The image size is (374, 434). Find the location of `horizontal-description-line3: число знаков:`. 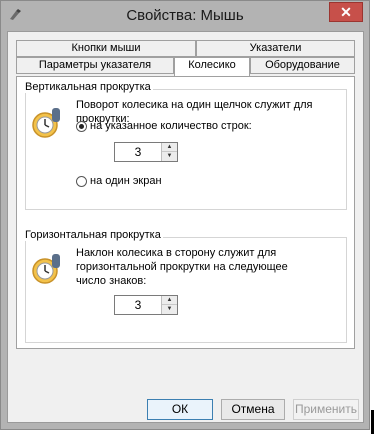

horizontal-description-line3: число знаков: is located at coordinates (111, 281).